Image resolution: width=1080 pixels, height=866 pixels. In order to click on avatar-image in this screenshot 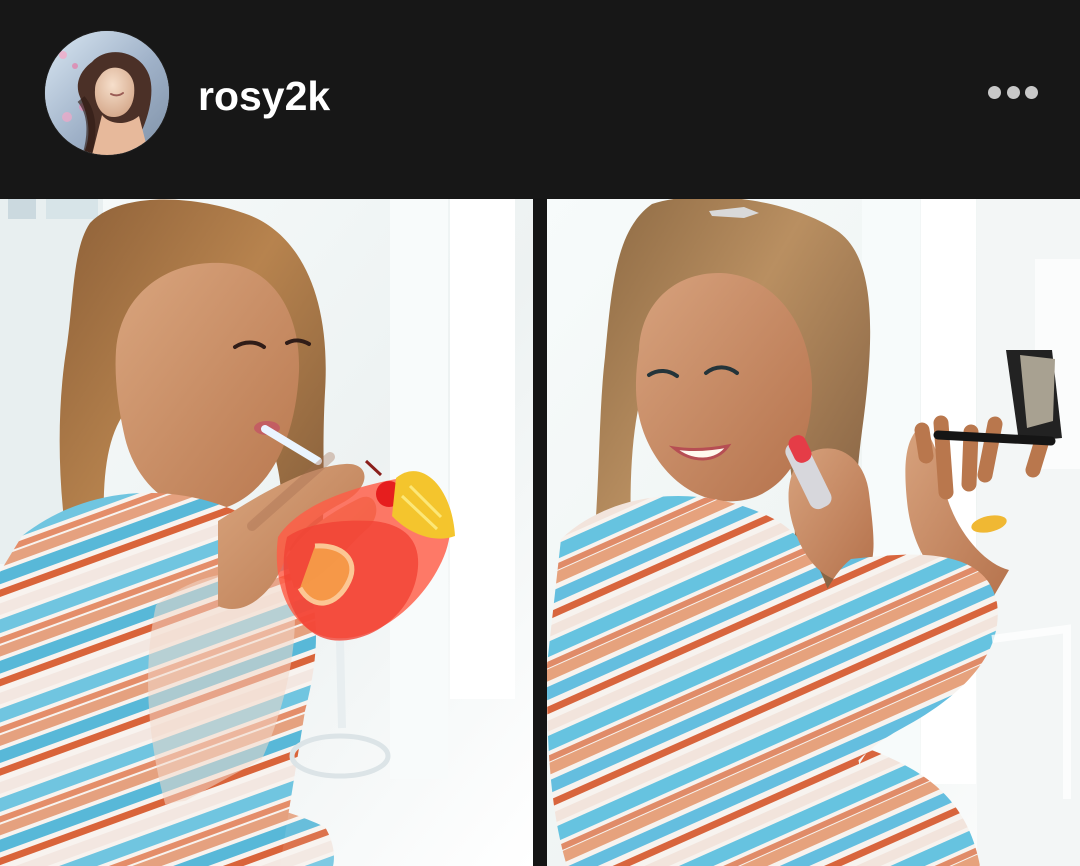, I will do `click(107, 93)`.